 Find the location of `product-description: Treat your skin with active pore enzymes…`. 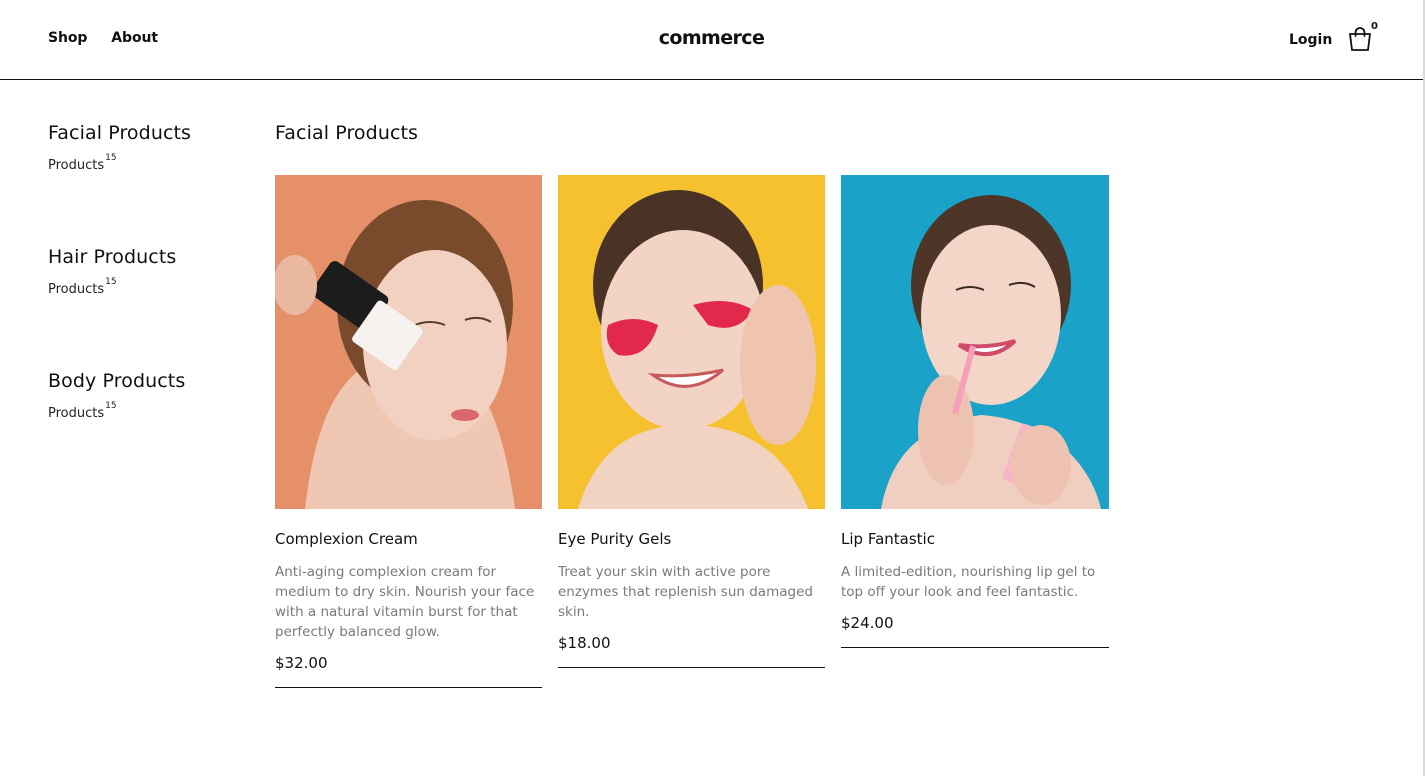

product-description: Treat your skin with active pore enzymes… is located at coordinates (685, 592).